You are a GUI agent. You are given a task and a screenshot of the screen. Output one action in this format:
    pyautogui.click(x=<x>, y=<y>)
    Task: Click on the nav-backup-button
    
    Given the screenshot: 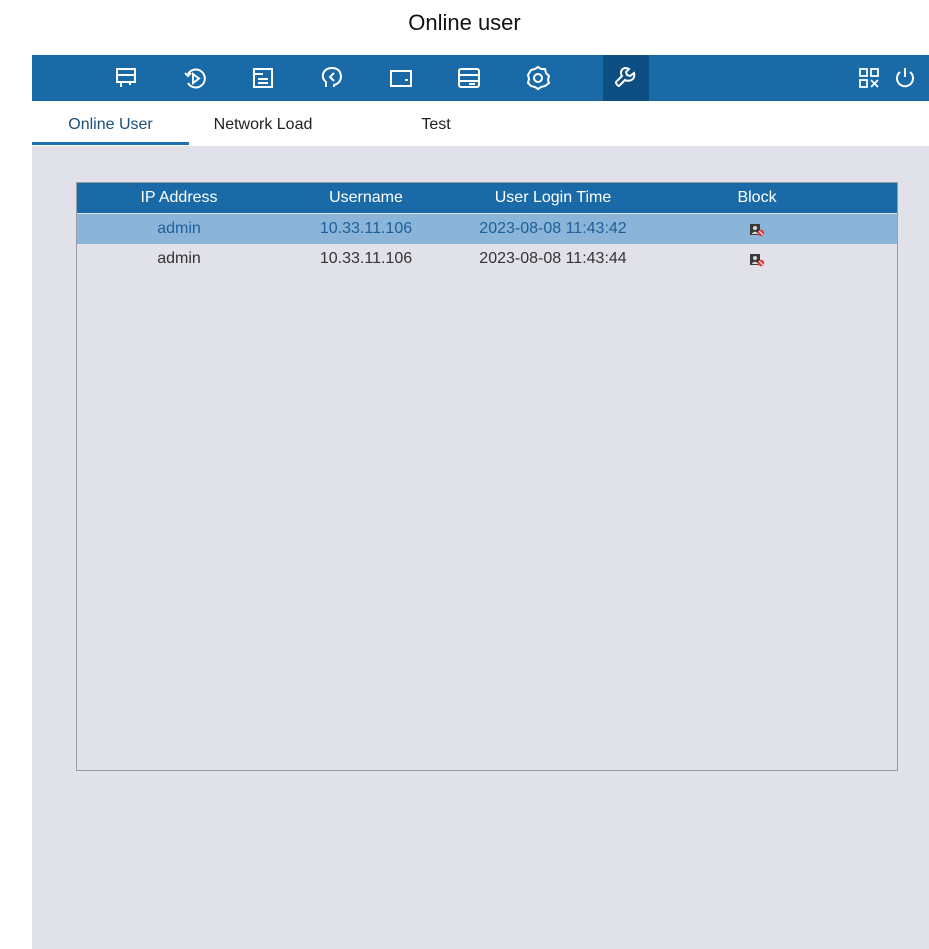 What is the action you would take?
    pyautogui.click(x=332, y=78)
    